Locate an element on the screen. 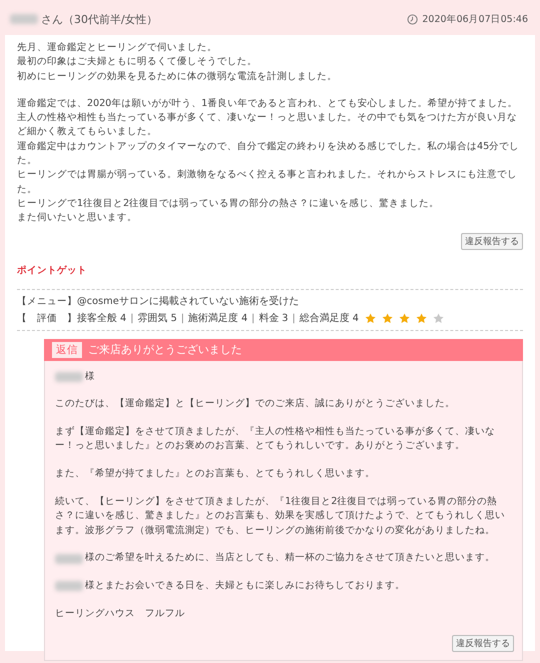  review-text: 運命鑑定中はカウントアップのタイマーなので、自分で鑑定の終わりを決める感じでした。私の場合は45分でした。 is located at coordinates (268, 154).